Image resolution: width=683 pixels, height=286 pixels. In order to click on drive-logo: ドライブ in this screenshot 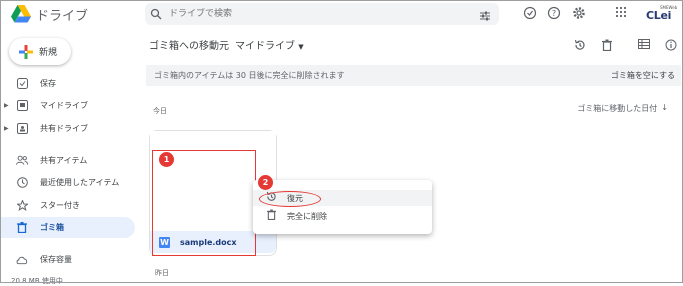, I will do `click(49, 14)`.